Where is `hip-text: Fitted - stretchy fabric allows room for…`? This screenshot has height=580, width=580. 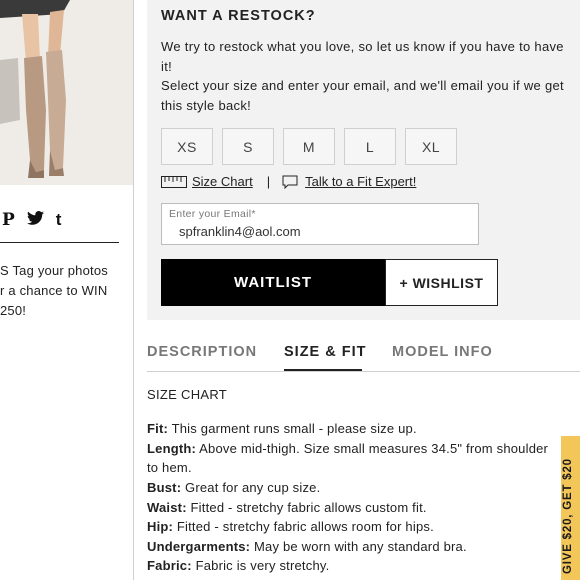 hip-text: Fitted - stretchy fabric allows room for… is located at coordinates (305, 526).